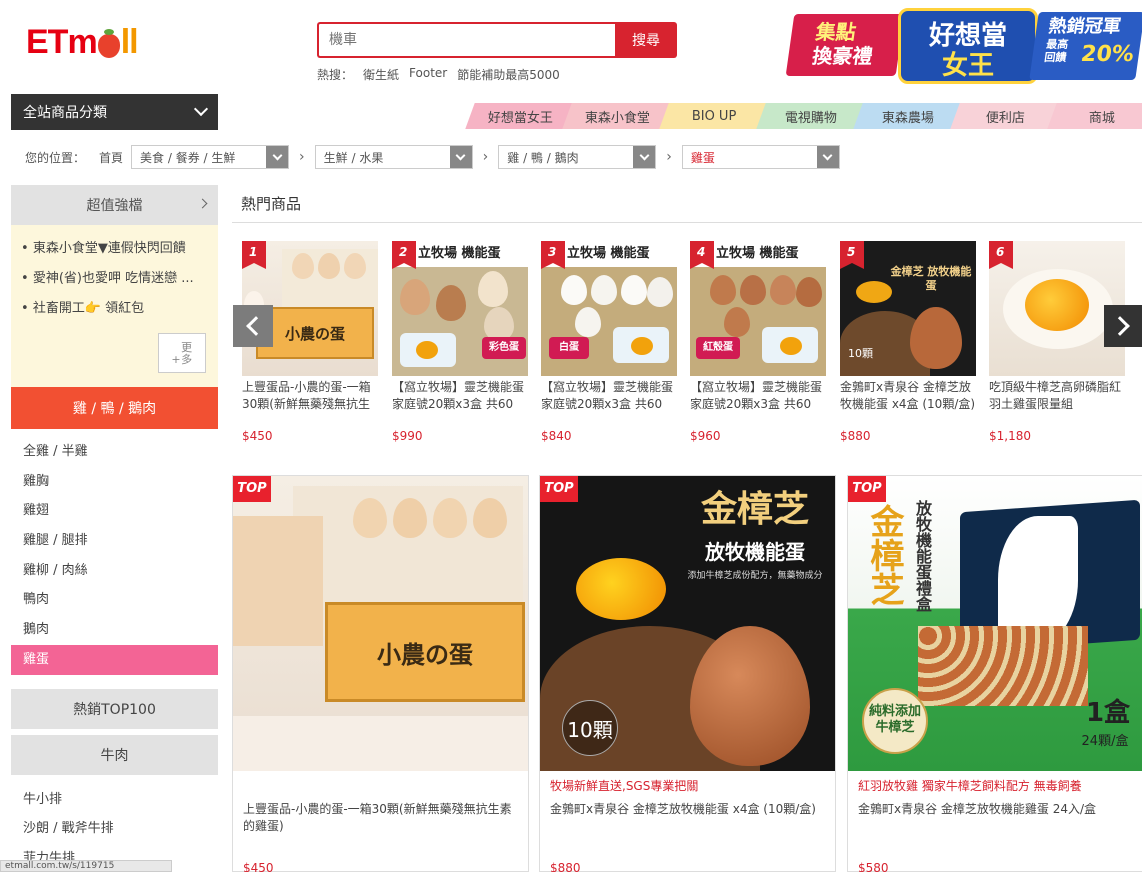 The width and height of the screenshot is (1142, 872). What do you see at coordinates (254, 255) in the screenshot?
I see `rank-badge: 1` at bounding box center [254, 255].